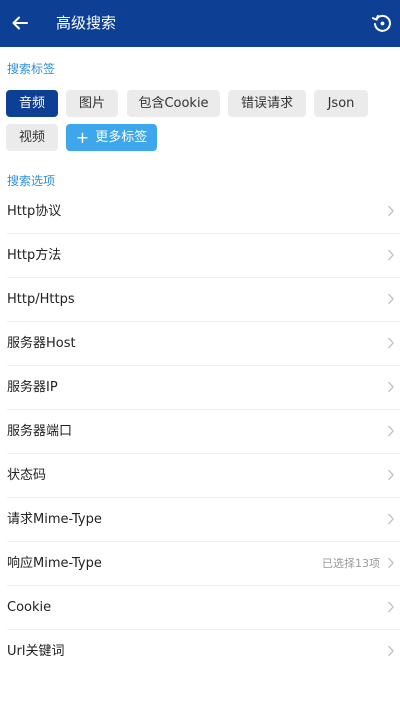 The height and width of the screenshot is (713, 400). What do you see at coordinates (32, 387) in the screenshot?
I see `option-label: 服务器IP` at bounding box center [32, 387].